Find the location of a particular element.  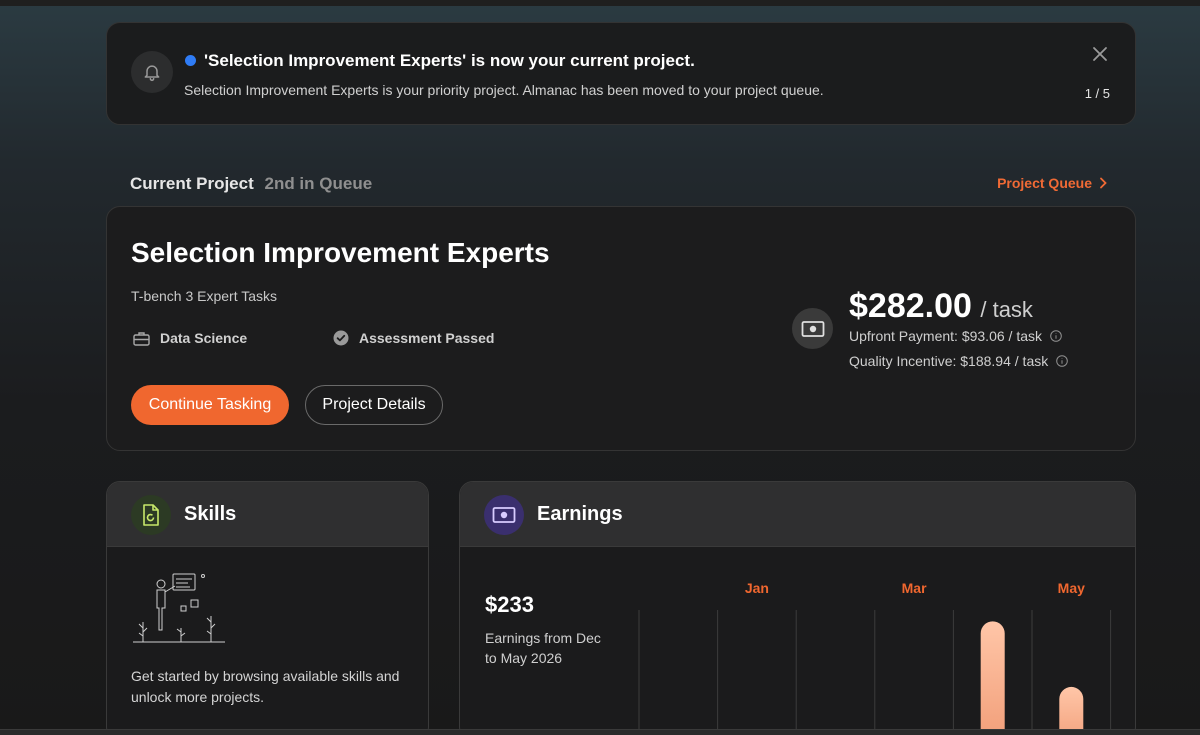

price-per-task: $282.00 / task is located at coordinates (941, 306).